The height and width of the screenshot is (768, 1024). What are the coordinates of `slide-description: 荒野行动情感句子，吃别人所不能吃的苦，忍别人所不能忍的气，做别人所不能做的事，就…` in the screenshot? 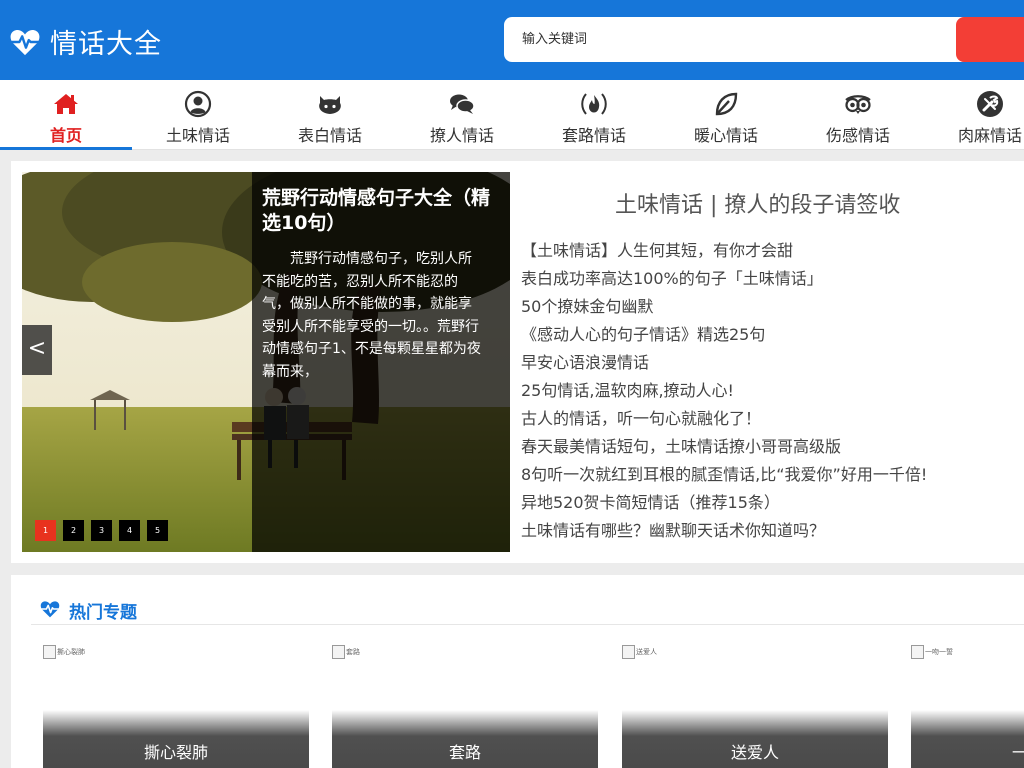 It's located at (371, 315).